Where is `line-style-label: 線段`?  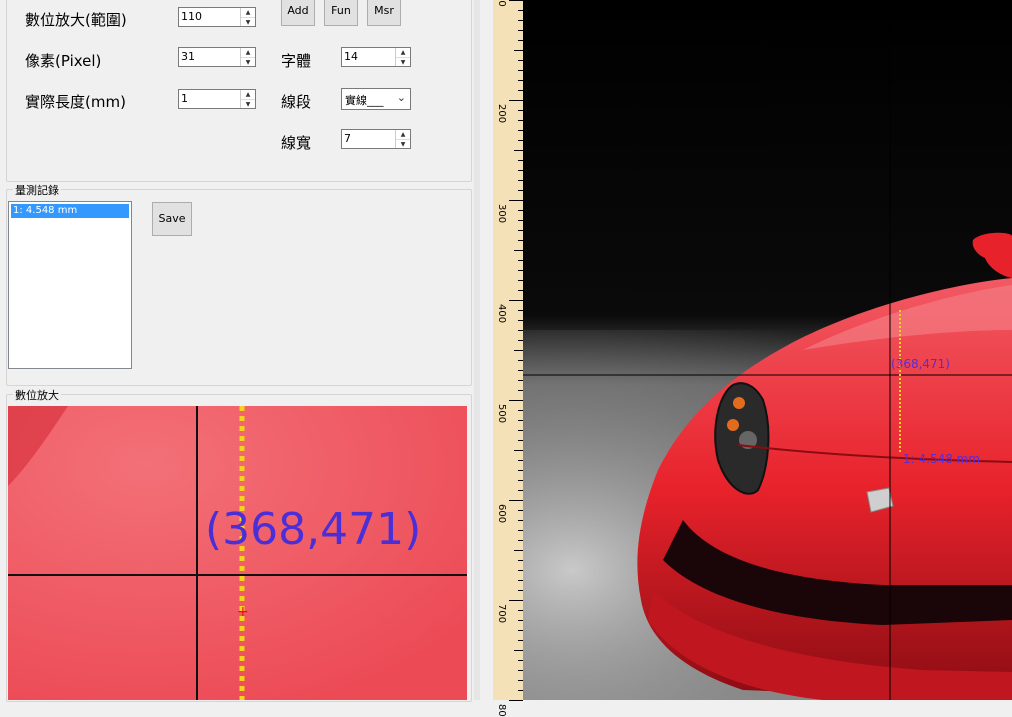
line-style-label: 線段 is located at coordinates (296, 102).